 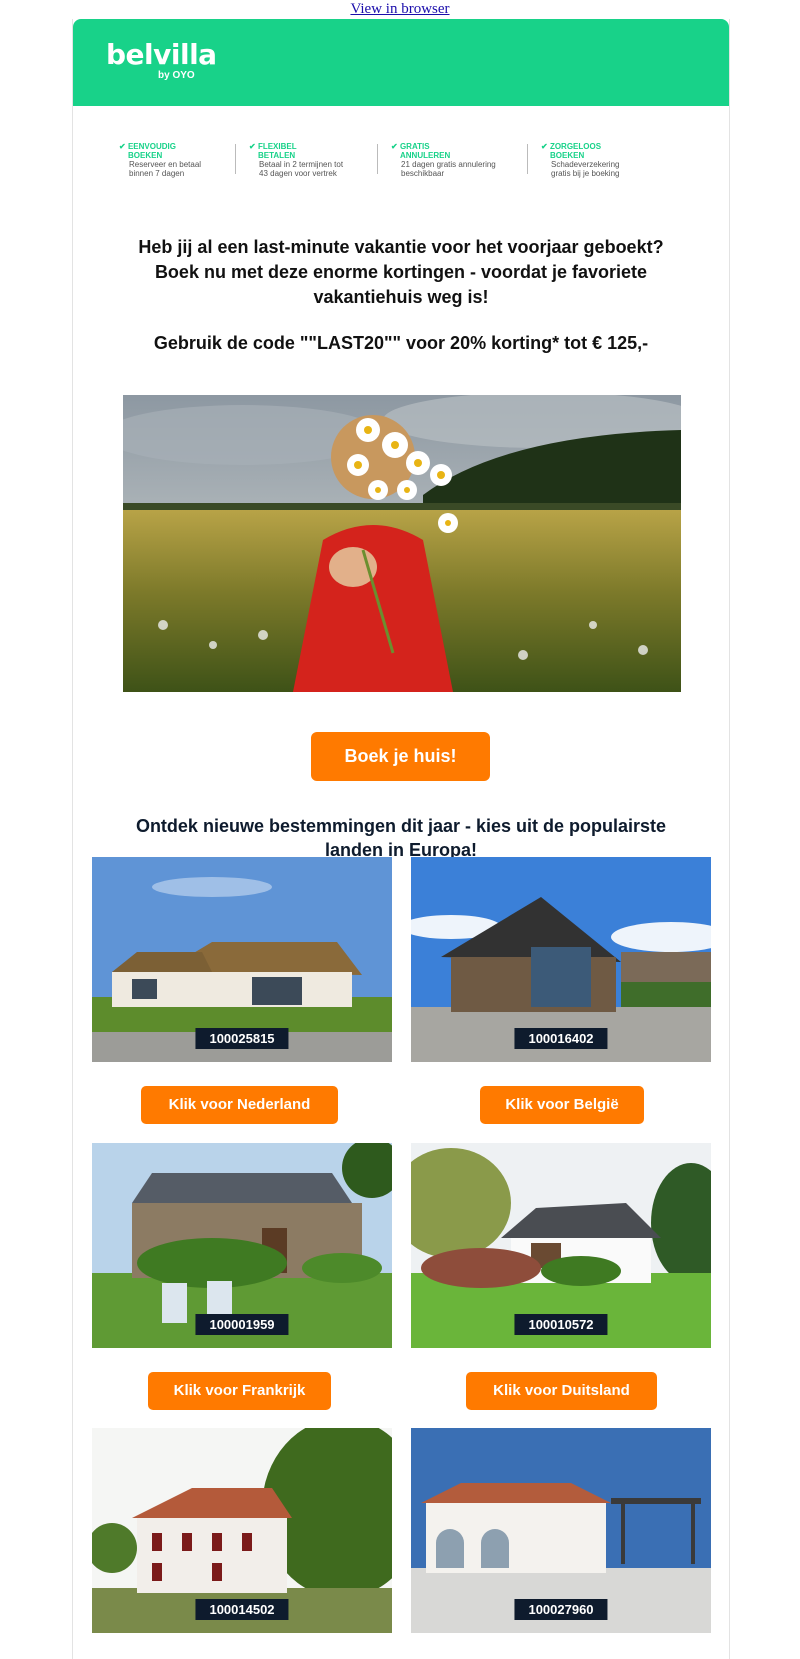 I want to click on logo-wordmark: belvilla, so click(x=161, y=54).